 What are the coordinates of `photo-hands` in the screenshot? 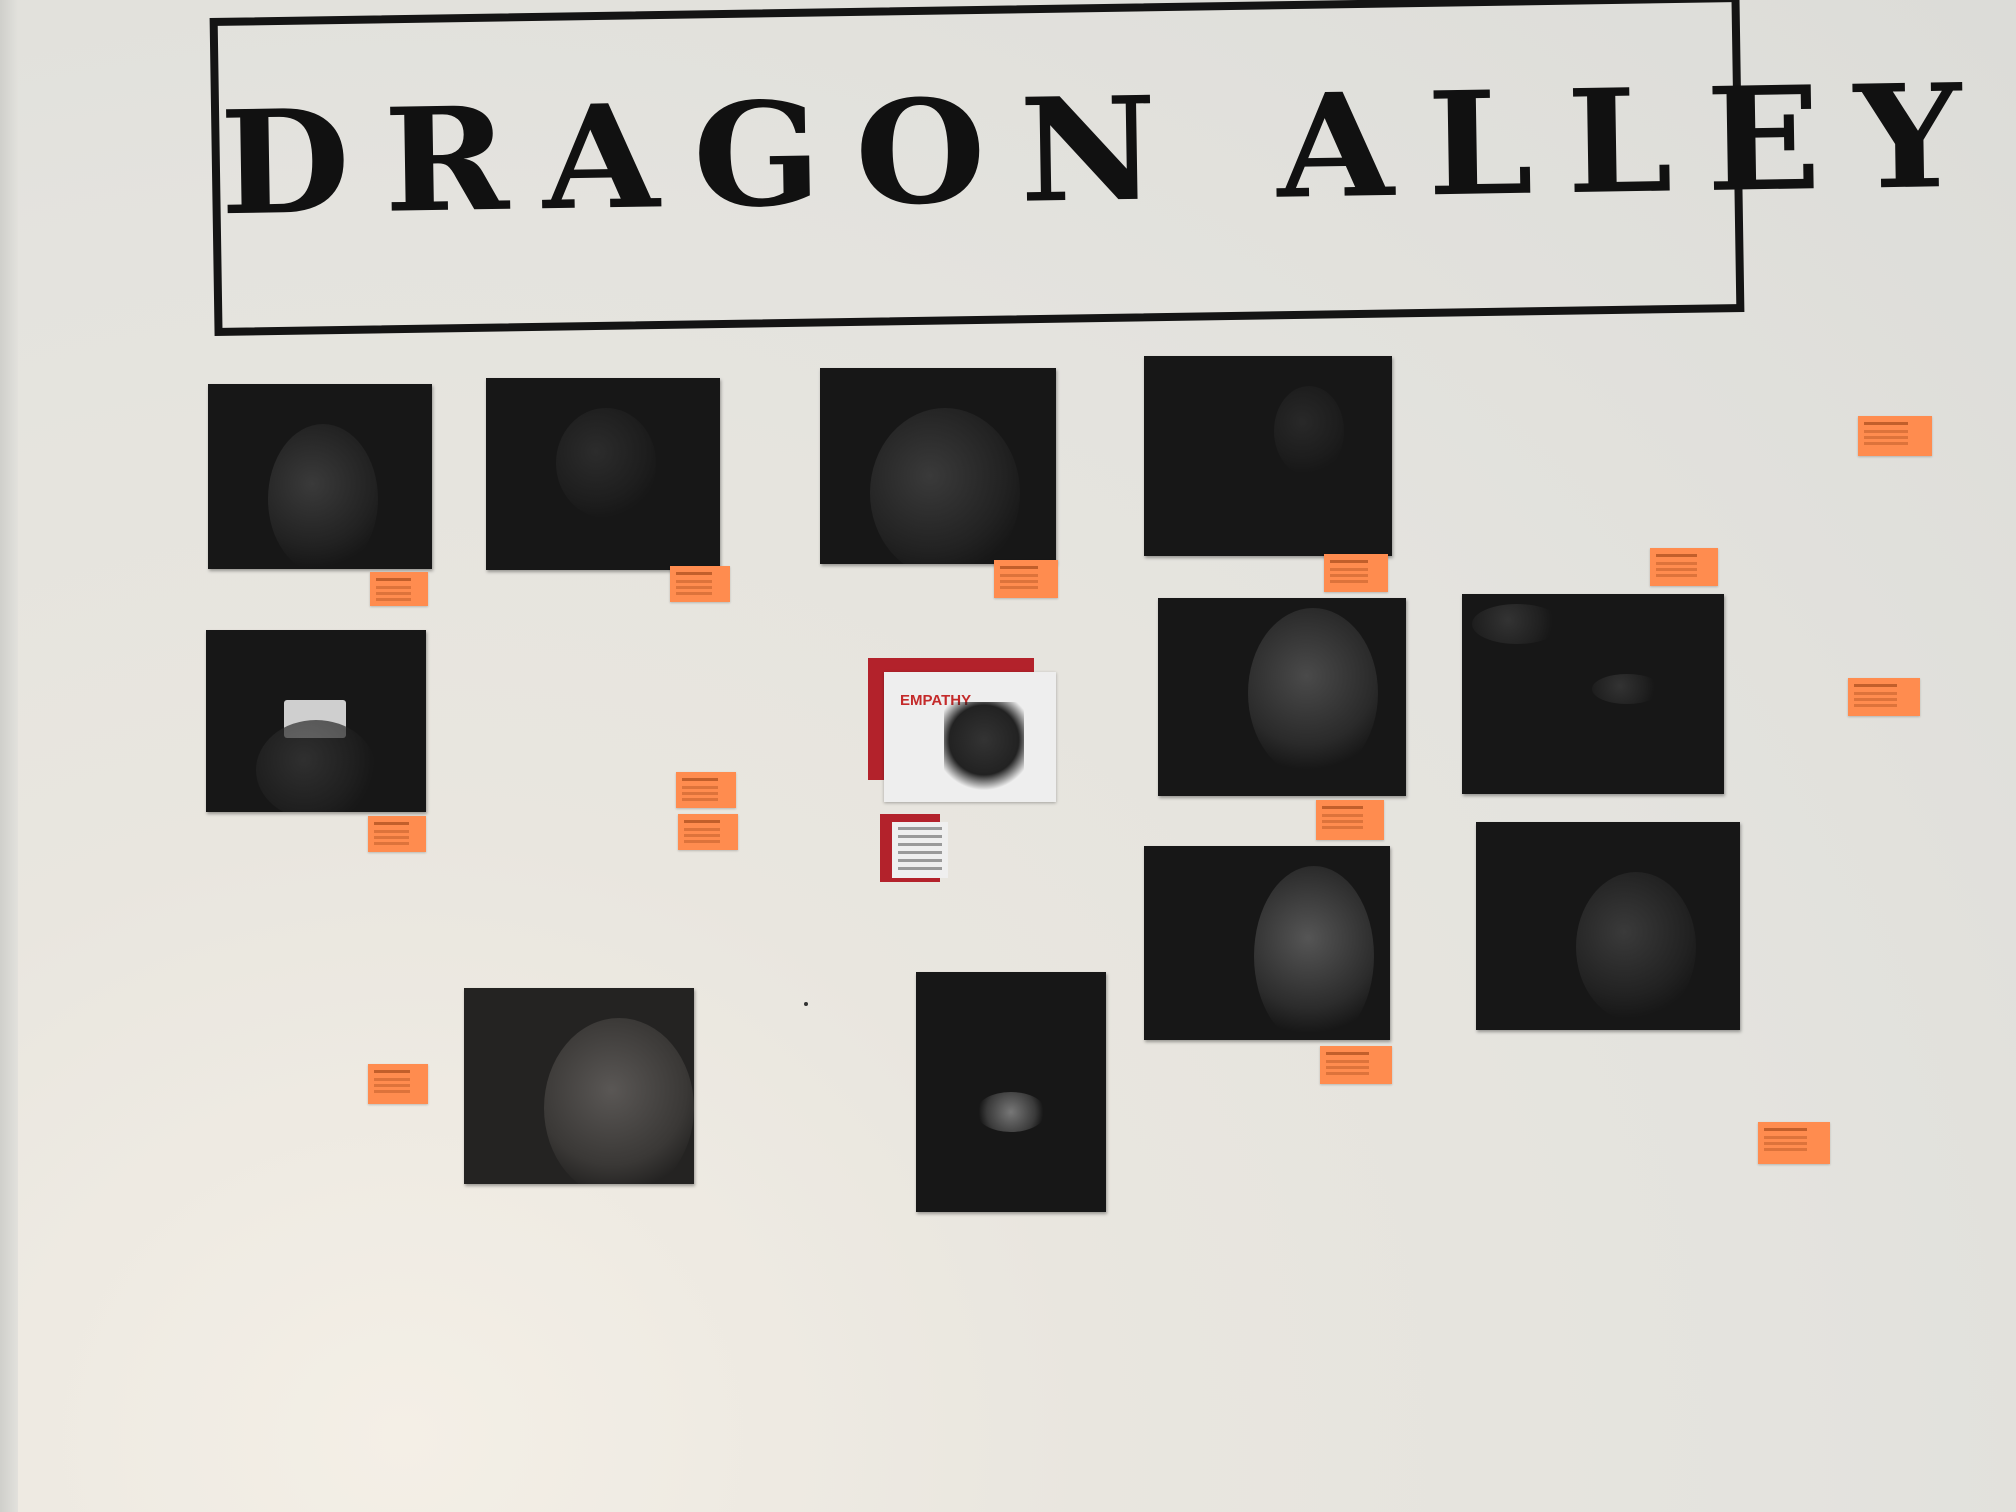 It's located at (1593, 694).